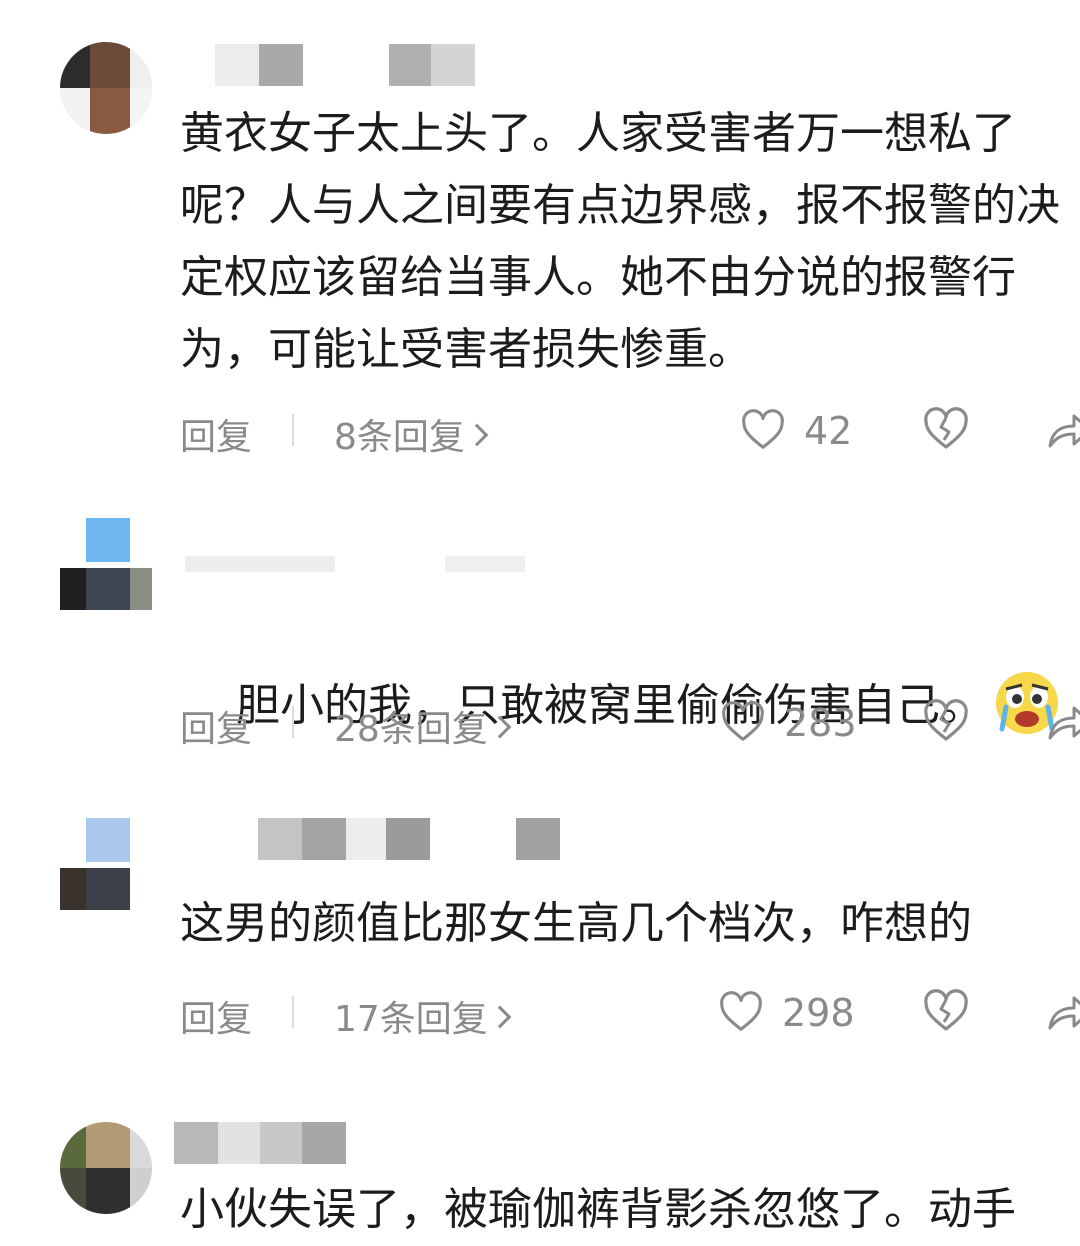 Image resolution: width=1080 pixels, height=1246 pixels. I want to click on view-replies-link: 17条回复, so click(423, 1016).